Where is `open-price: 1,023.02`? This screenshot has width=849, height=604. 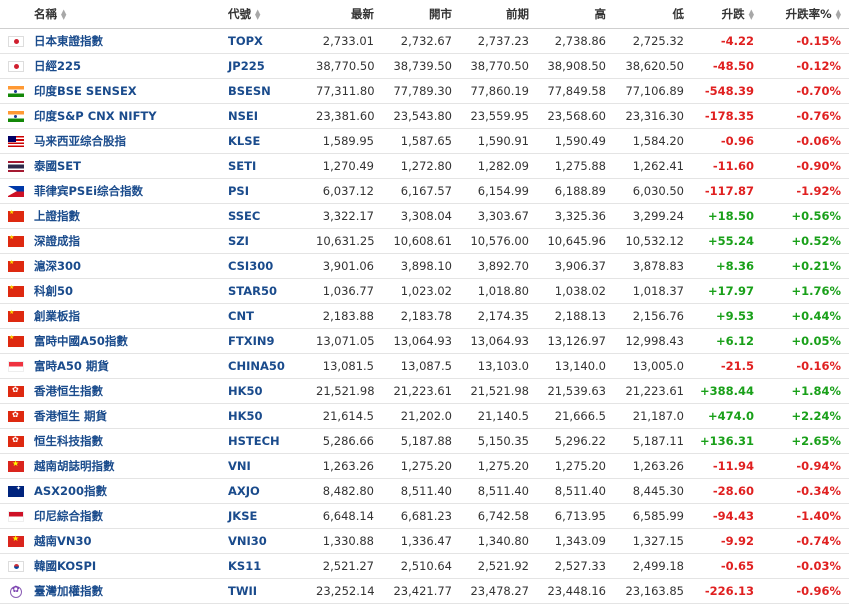 open-price: 1,023.02 is located at coordinates (421, 291).